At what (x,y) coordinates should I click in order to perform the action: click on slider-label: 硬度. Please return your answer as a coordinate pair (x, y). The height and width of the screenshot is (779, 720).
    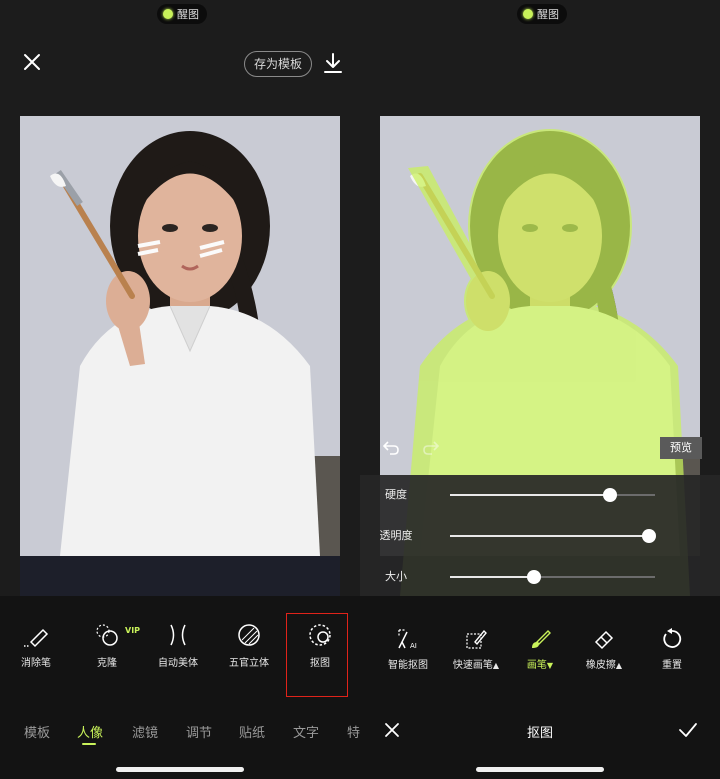
    Looking at the image, I should click on (396, 494).